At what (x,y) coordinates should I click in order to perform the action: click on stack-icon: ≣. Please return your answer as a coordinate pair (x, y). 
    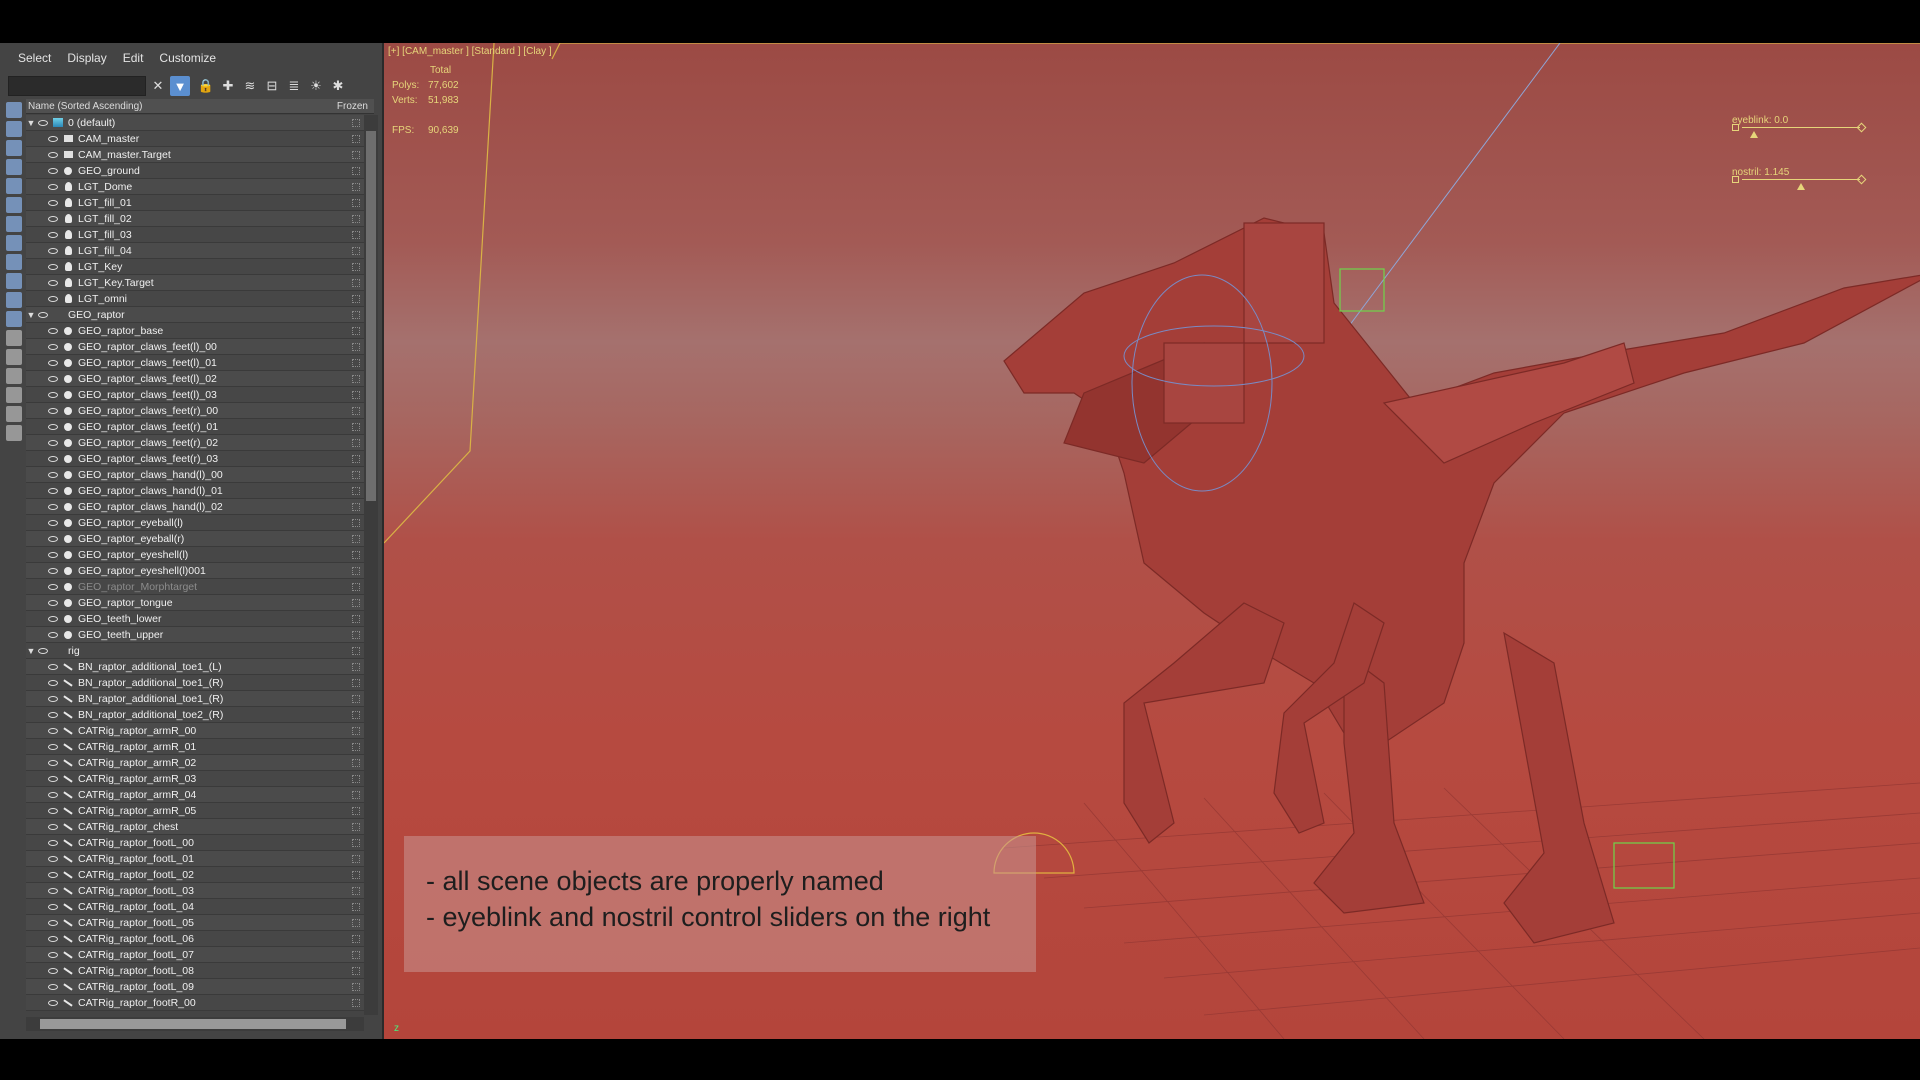
    Looking at the image, I should click on (294, 86).